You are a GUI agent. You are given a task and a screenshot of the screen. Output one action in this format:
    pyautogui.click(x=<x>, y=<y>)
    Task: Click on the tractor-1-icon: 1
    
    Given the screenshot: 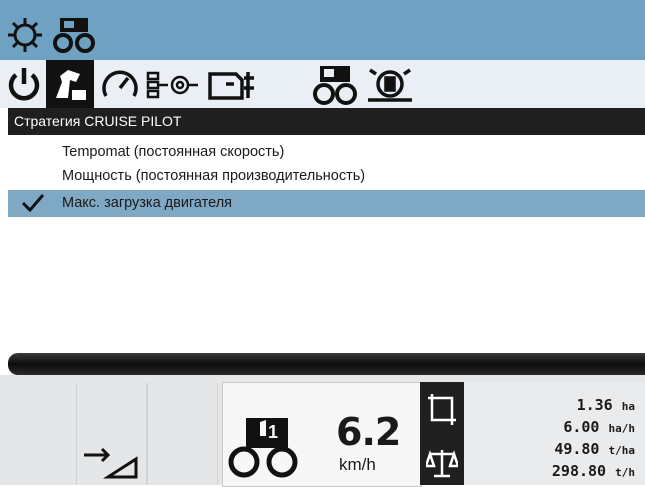 What is the action you would take?
    pyautogui.click(x=266, y=447)
    